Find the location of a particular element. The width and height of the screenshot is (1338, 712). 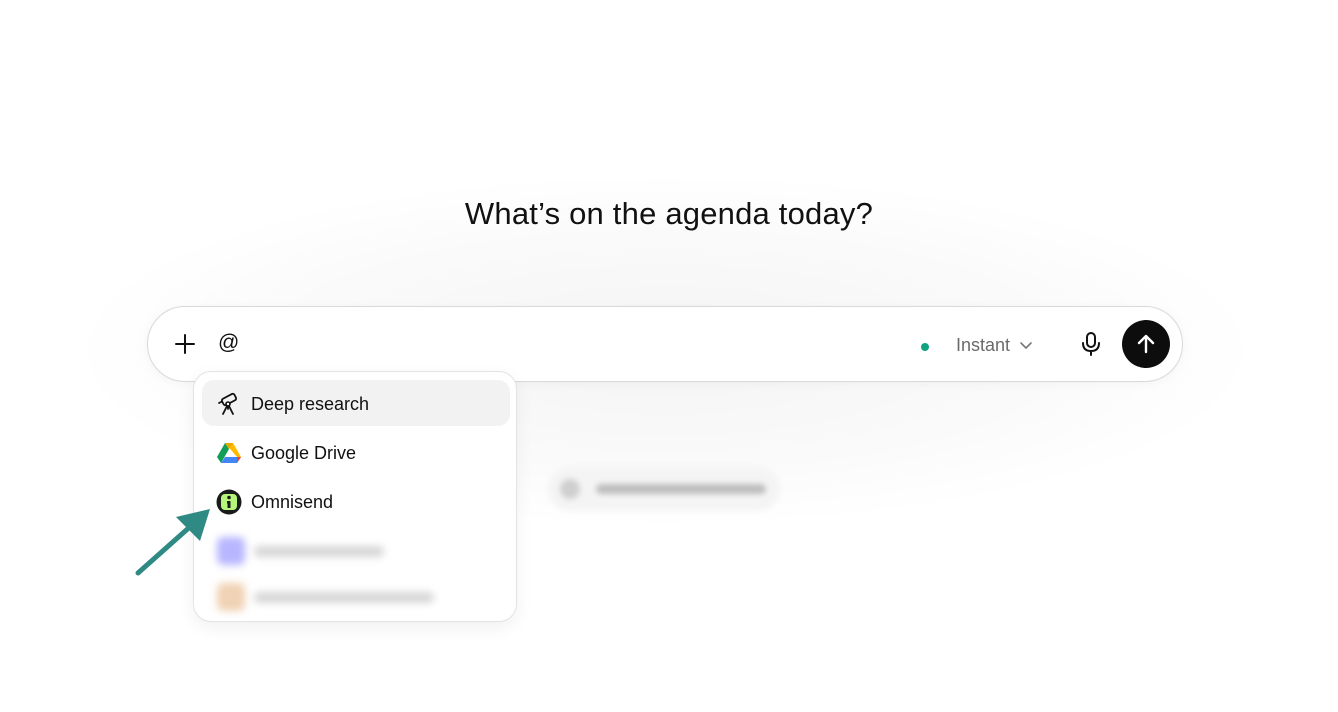

menu-item-label: Google Drive is located at coordinates (304, 453).